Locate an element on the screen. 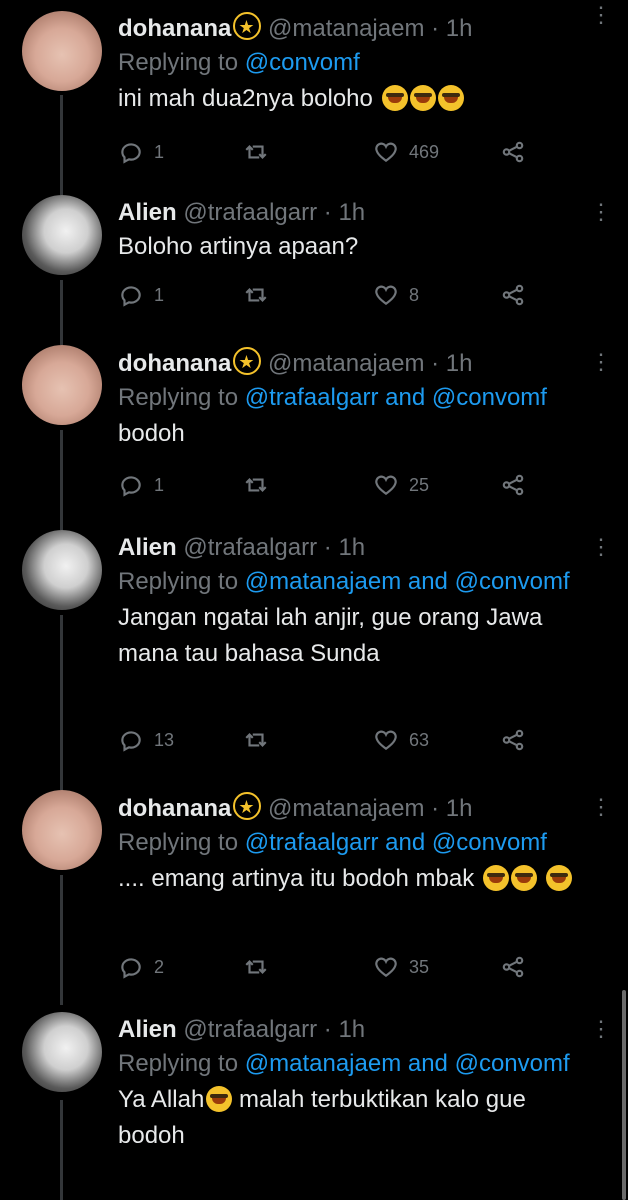 This screenshot has width=628, height=1200. scrollbar is located at coordinates (624, 1095).